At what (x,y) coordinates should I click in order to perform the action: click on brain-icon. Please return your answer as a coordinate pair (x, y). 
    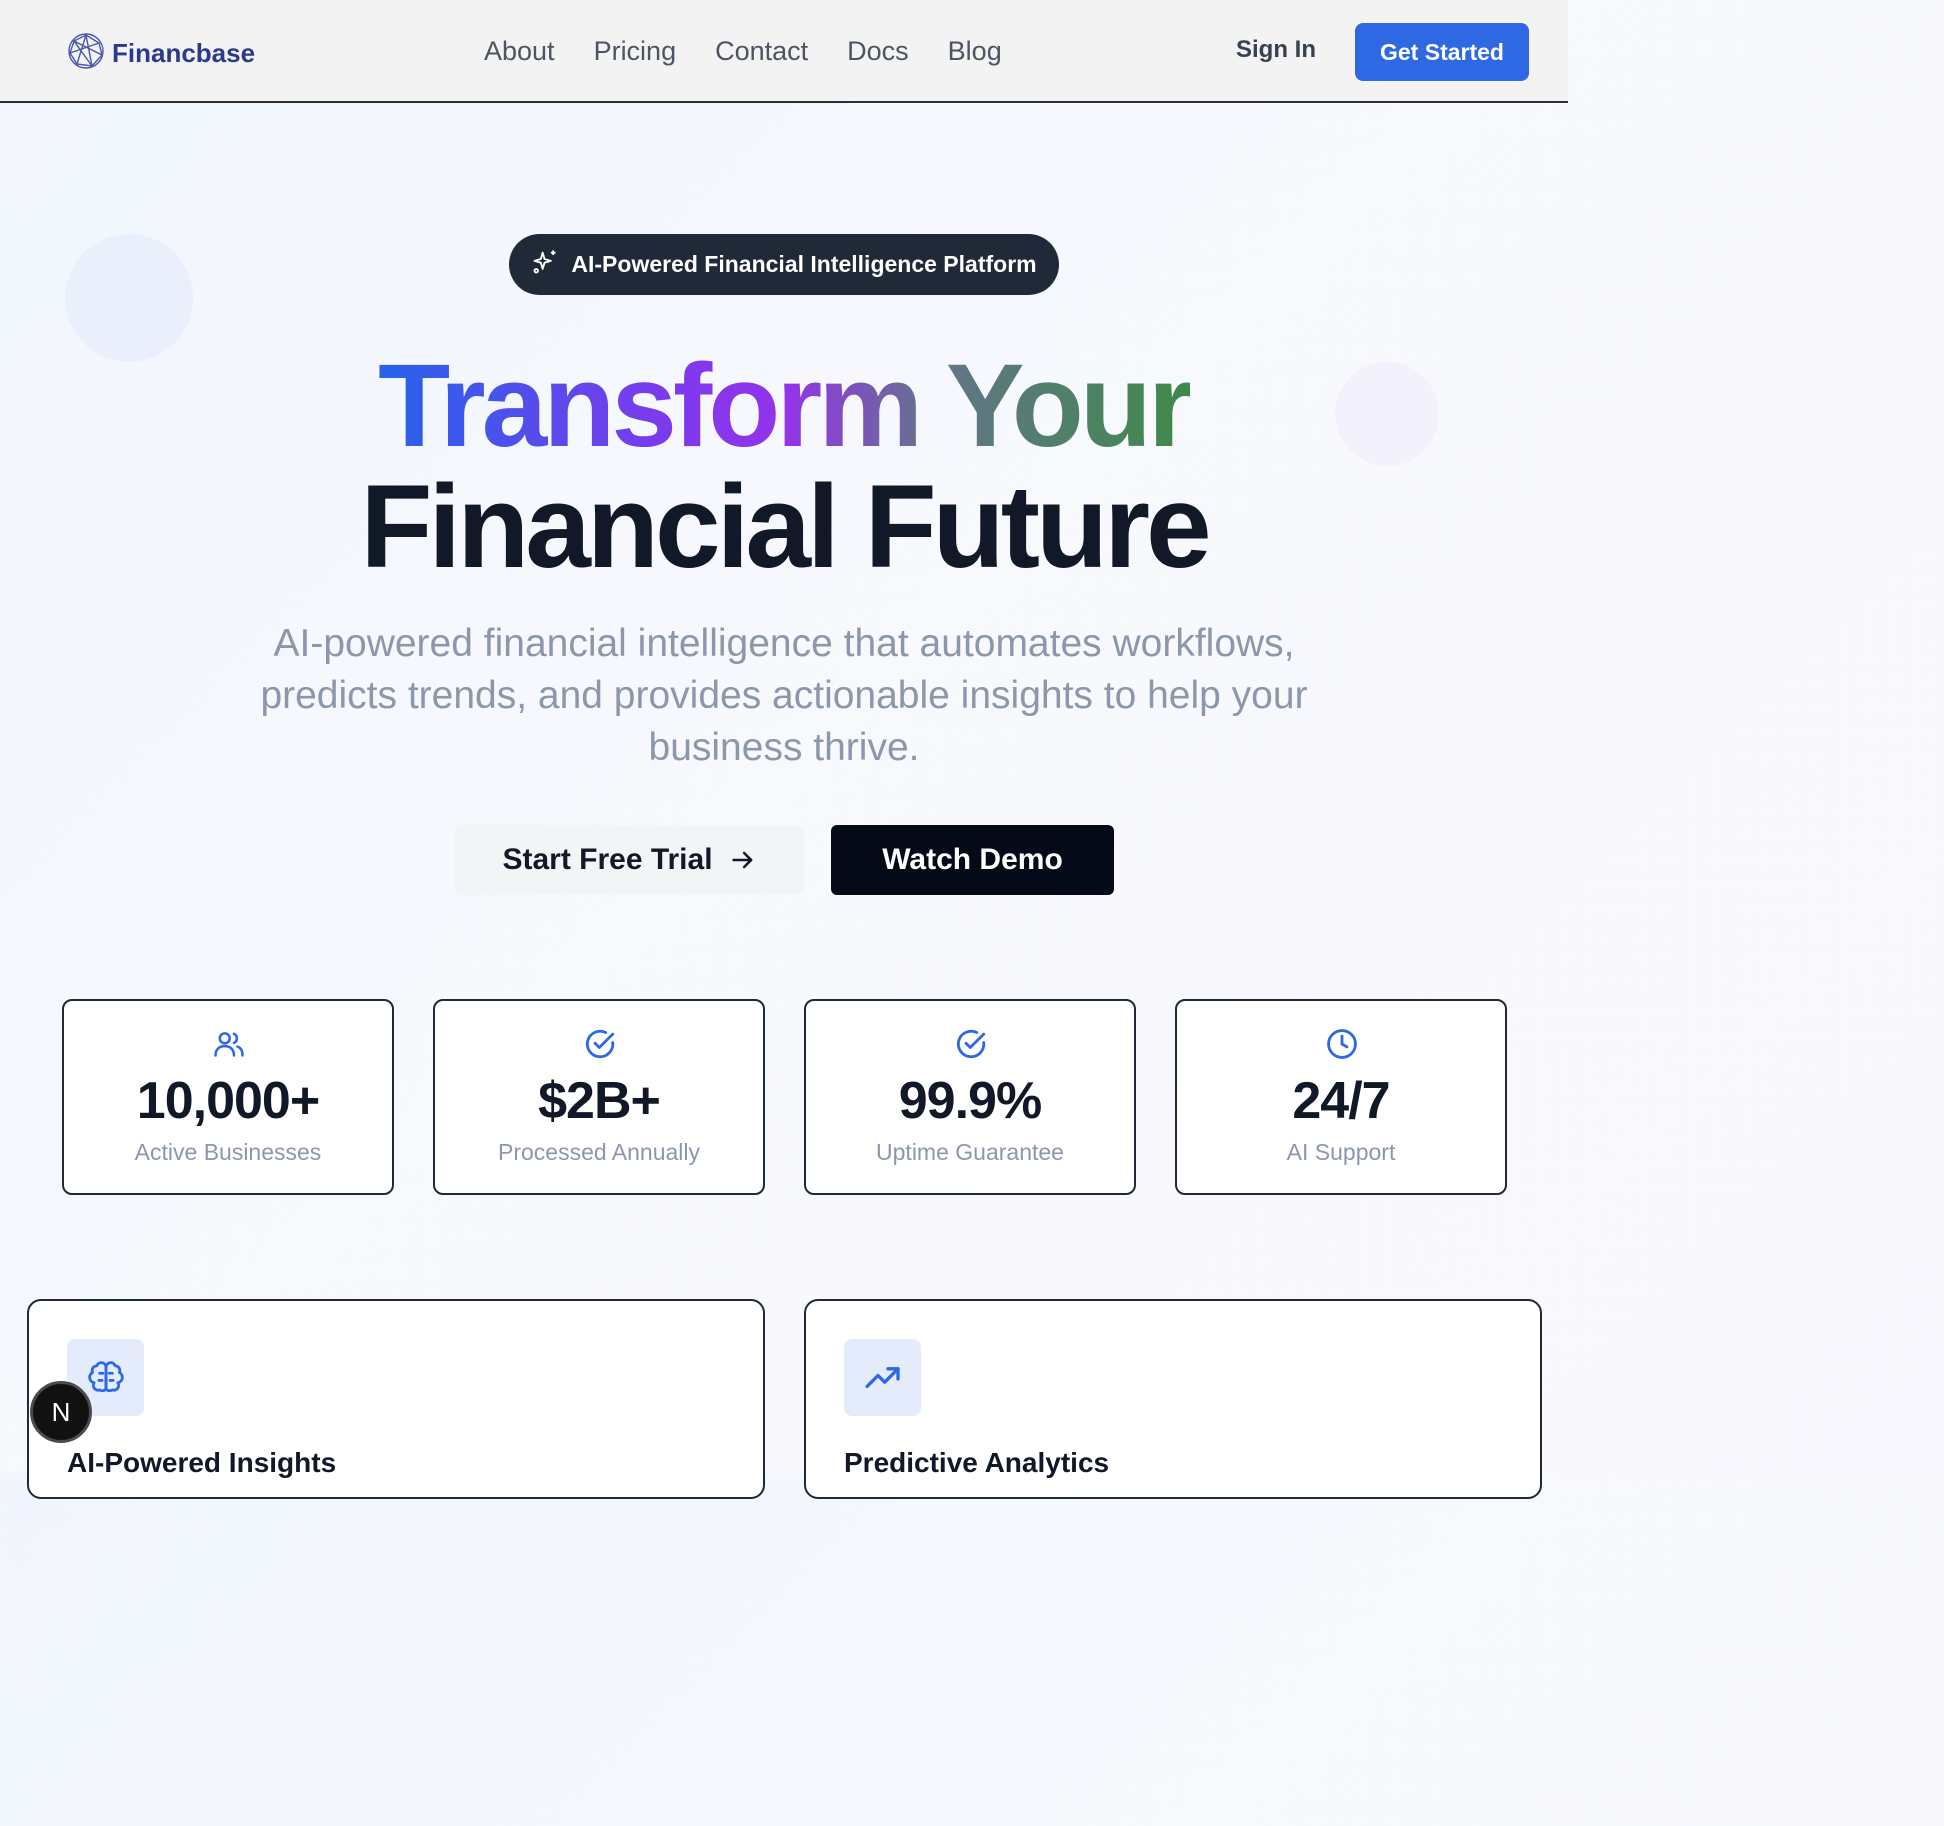
    Looking at the image, I should click on (106, 1378).